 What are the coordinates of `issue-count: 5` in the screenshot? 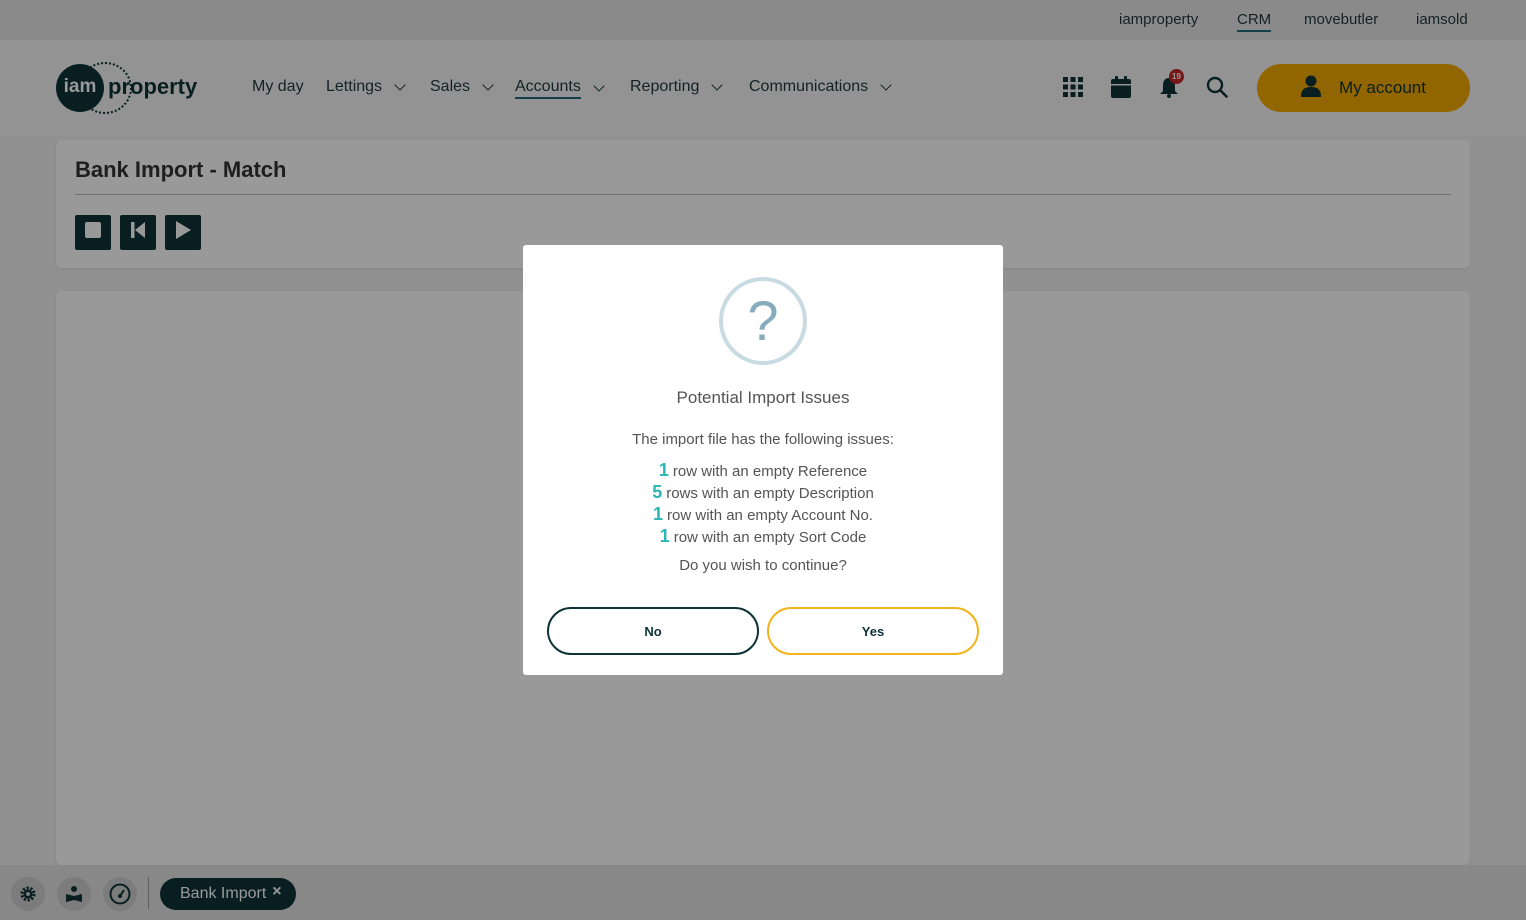 It's located at (657, 492).